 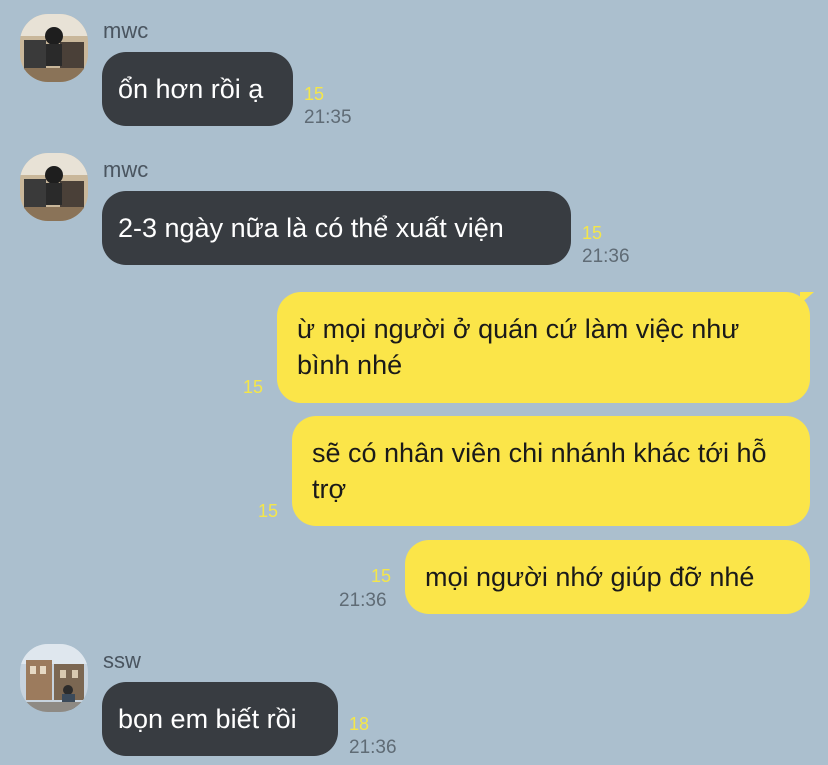 What do you see at coordinates (191, 89) in the screenshot?
I see `message-text: ổn hơn rồi ạ` at bounding box center [191, 89].